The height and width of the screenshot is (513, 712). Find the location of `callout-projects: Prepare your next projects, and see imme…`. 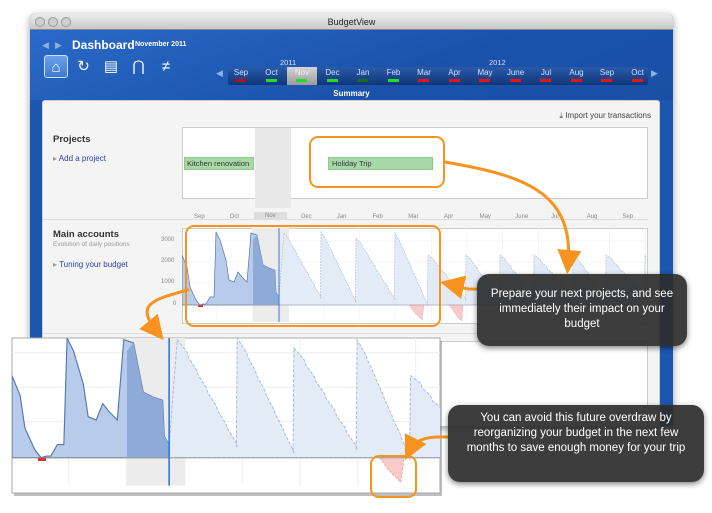

callout-projects: Prepare your next projects, and see imme… is located at coordinates (582, 310).